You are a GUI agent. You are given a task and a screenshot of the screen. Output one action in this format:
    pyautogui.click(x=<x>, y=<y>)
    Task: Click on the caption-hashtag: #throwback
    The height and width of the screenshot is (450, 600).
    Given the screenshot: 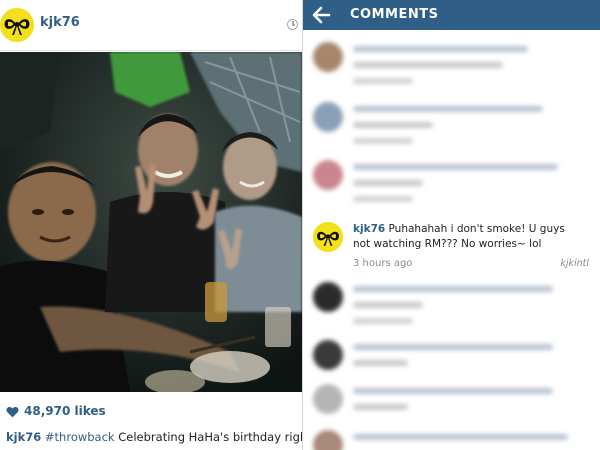 What is the action you would take?
    pyautogui.click(x=80, y=437)
    